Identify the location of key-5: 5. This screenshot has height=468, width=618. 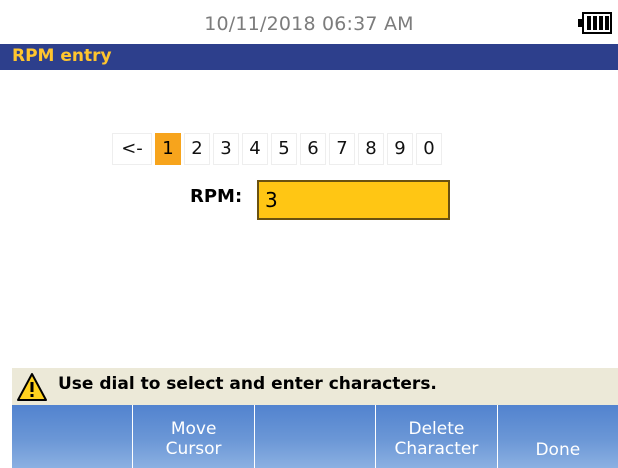
(284, 149).